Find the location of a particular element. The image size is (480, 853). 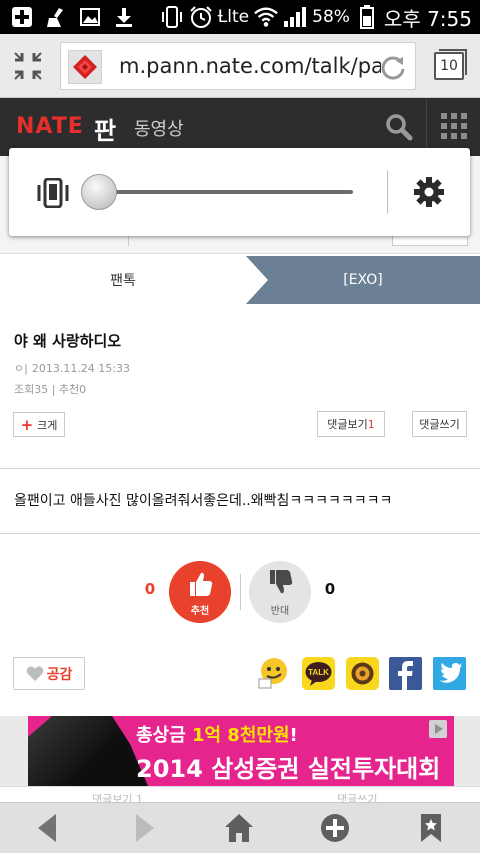

video-link: 동영상 is located at coordinates (159, 128).